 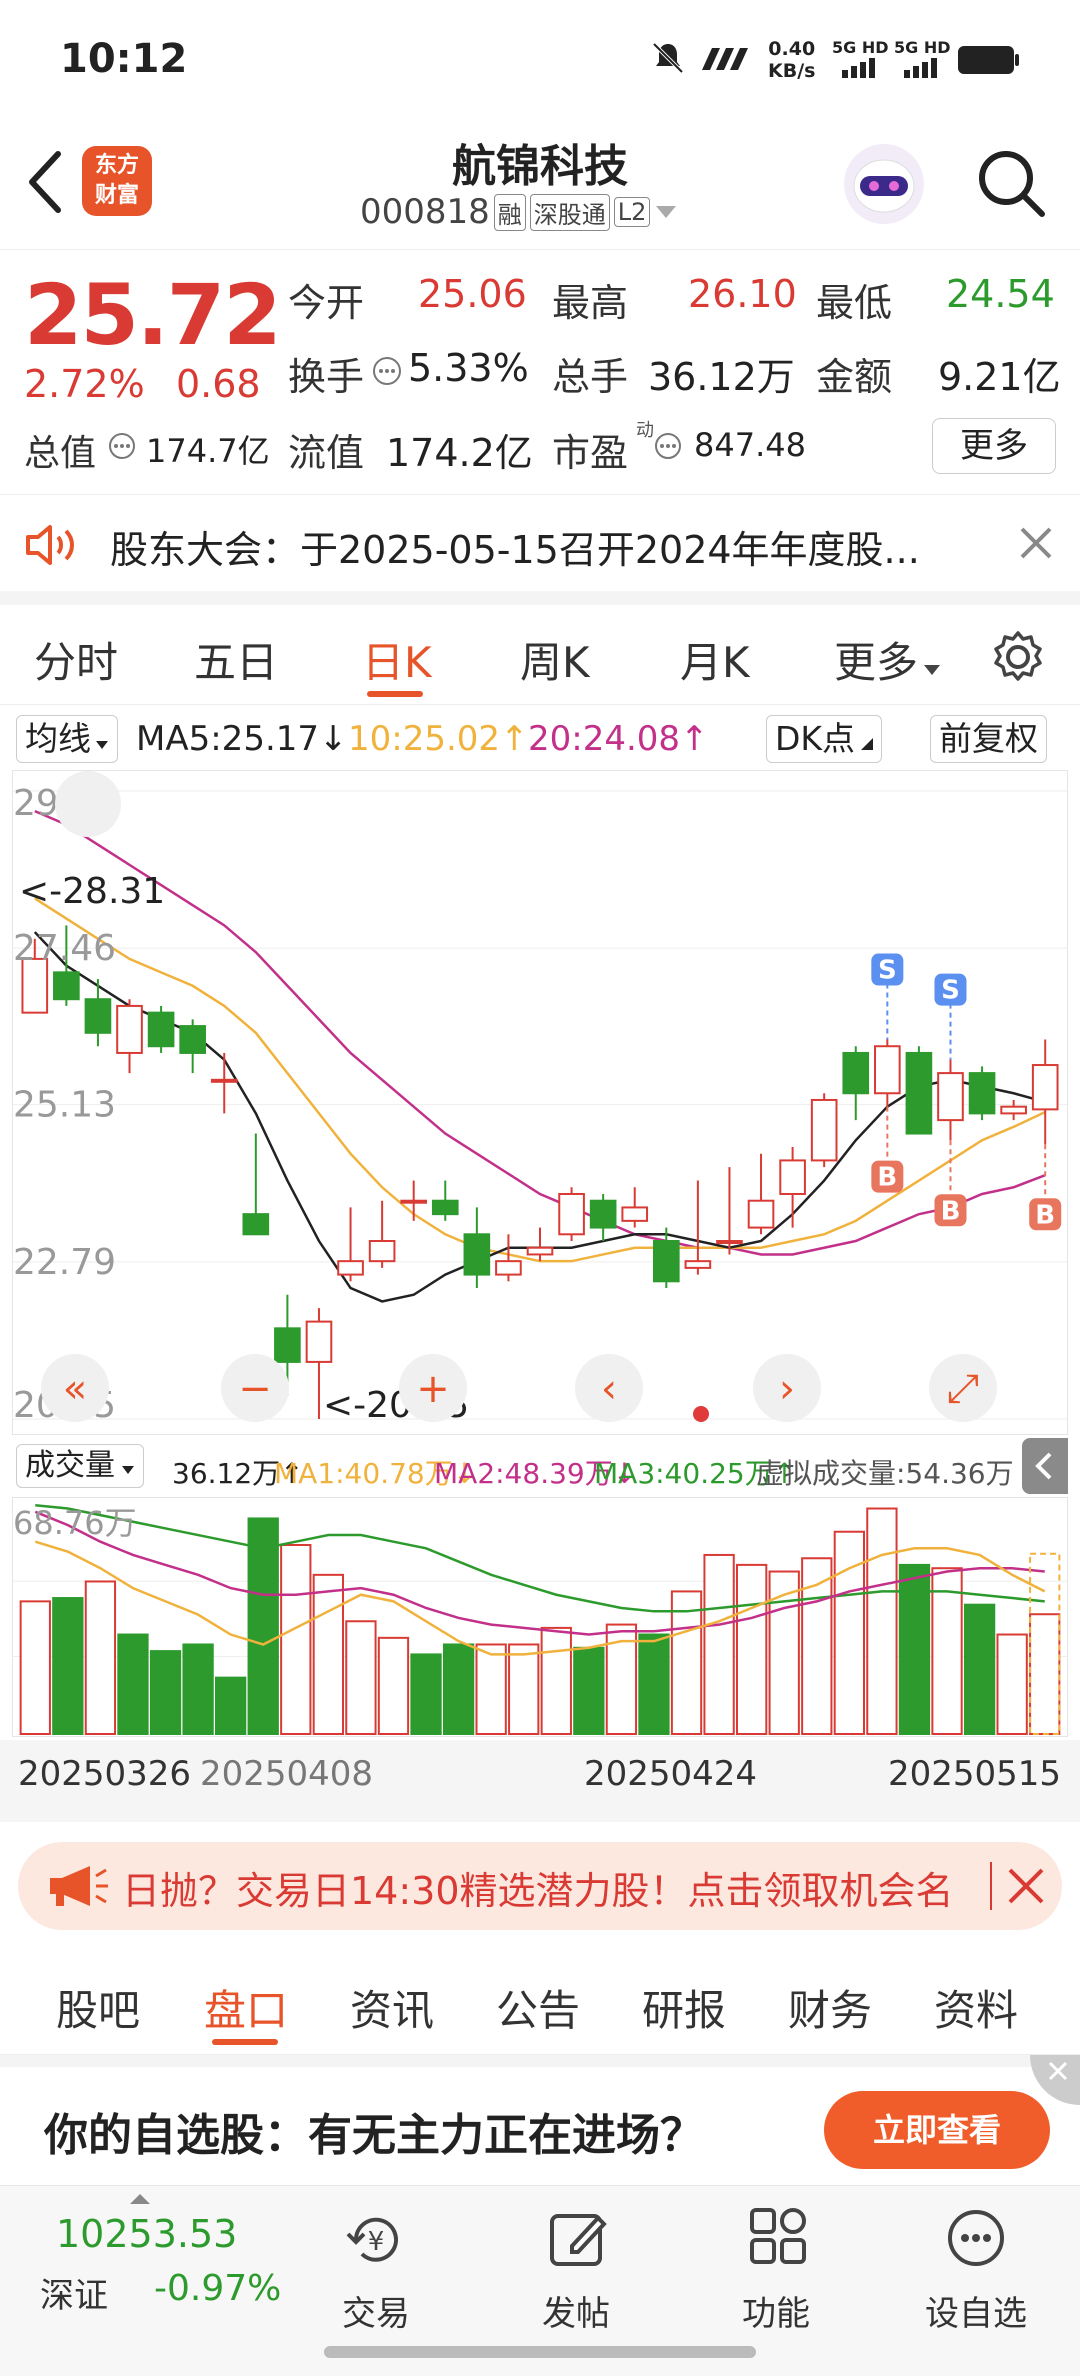 What do you see at coordinates (725, 59) in the screenshot?
I see `hd-icon` at bounding box center [725, 59].